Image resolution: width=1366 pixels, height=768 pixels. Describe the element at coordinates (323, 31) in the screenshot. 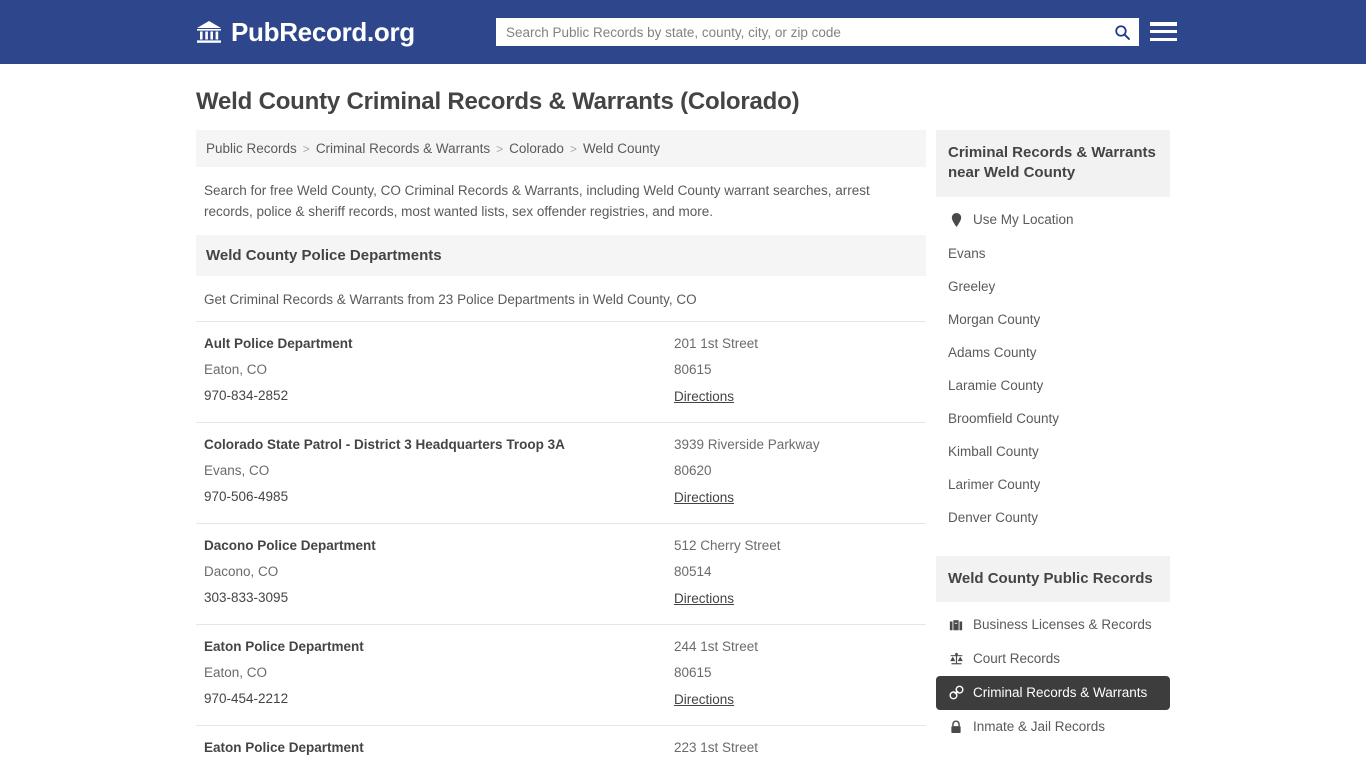

I see `site-logo-text: PubRecord.org` at that location.